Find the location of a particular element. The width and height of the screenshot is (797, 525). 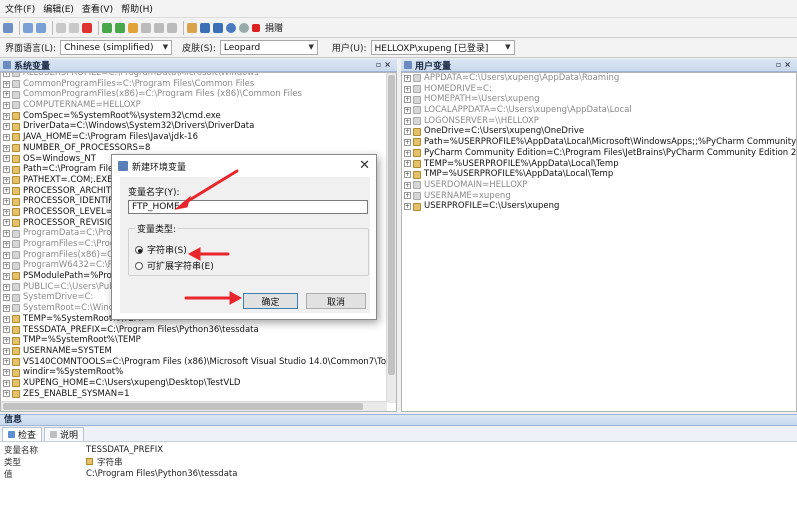

variable-row: + HOMEDRIVE=C: is located at coordinates (599, 89).